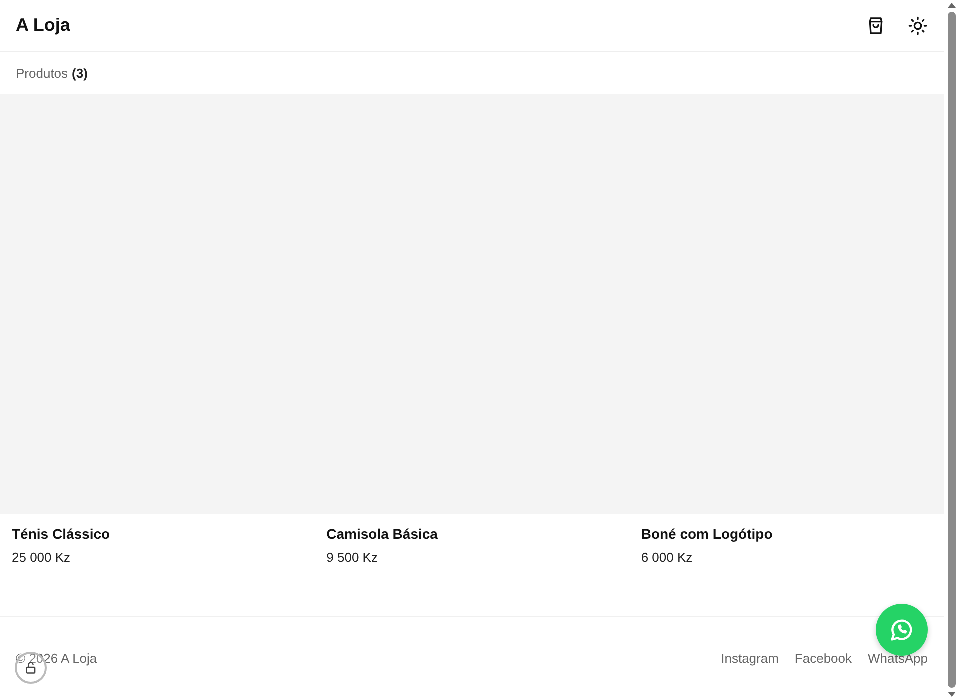 The image size is (960, 700). I want to click on footer-link: Instagram, so click(750, 658).